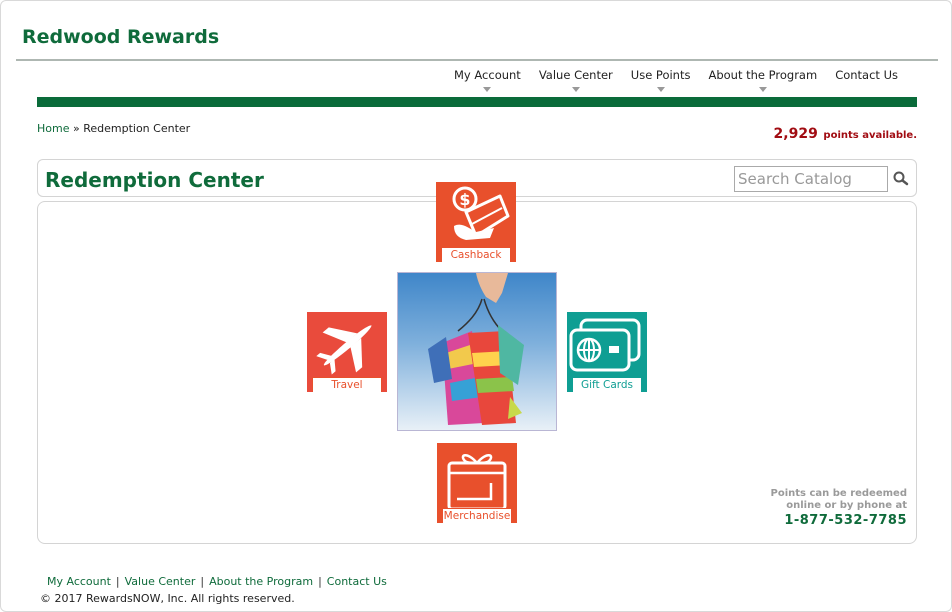 The width and height of the screenshot is (952, 612). I want to click on redeem-note-line2: online or by phone at, so click(846, 505).